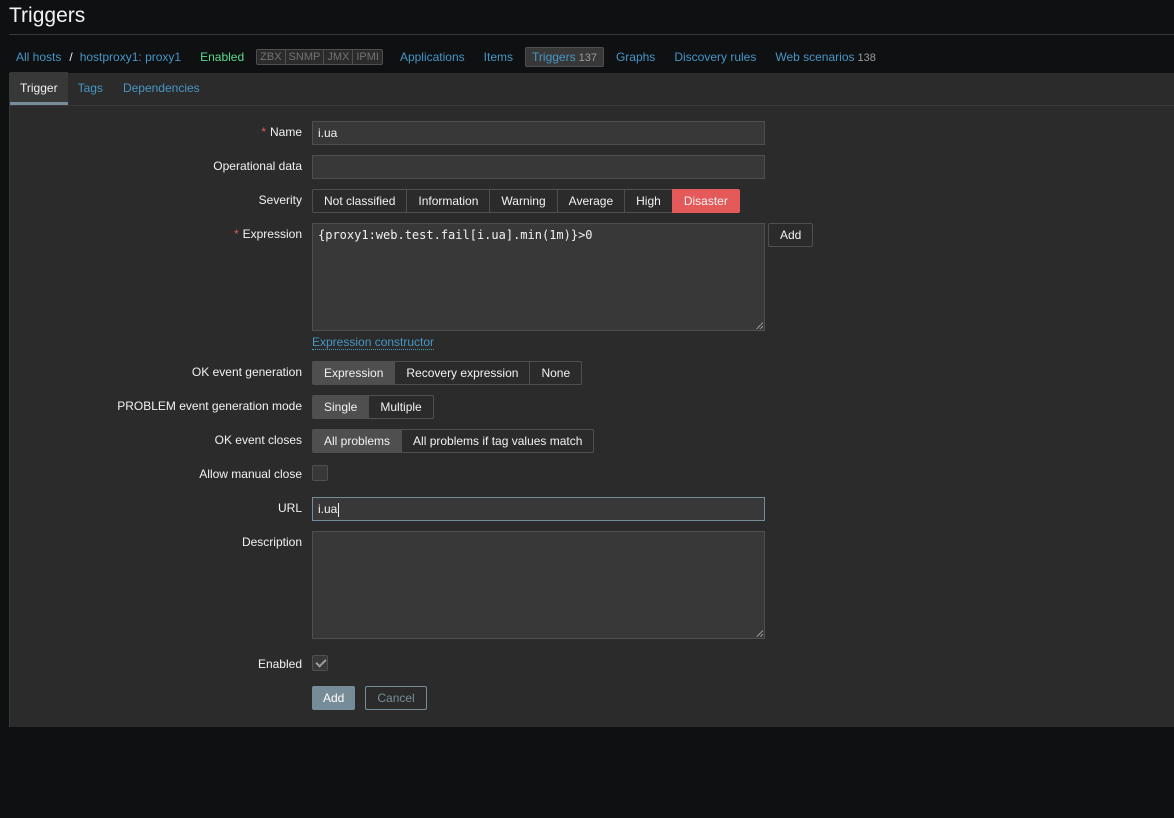 The height and width of the screenshot is (818, 1174). I want to click on ok-event-generation-label: OK event generation, so click(246, 372).